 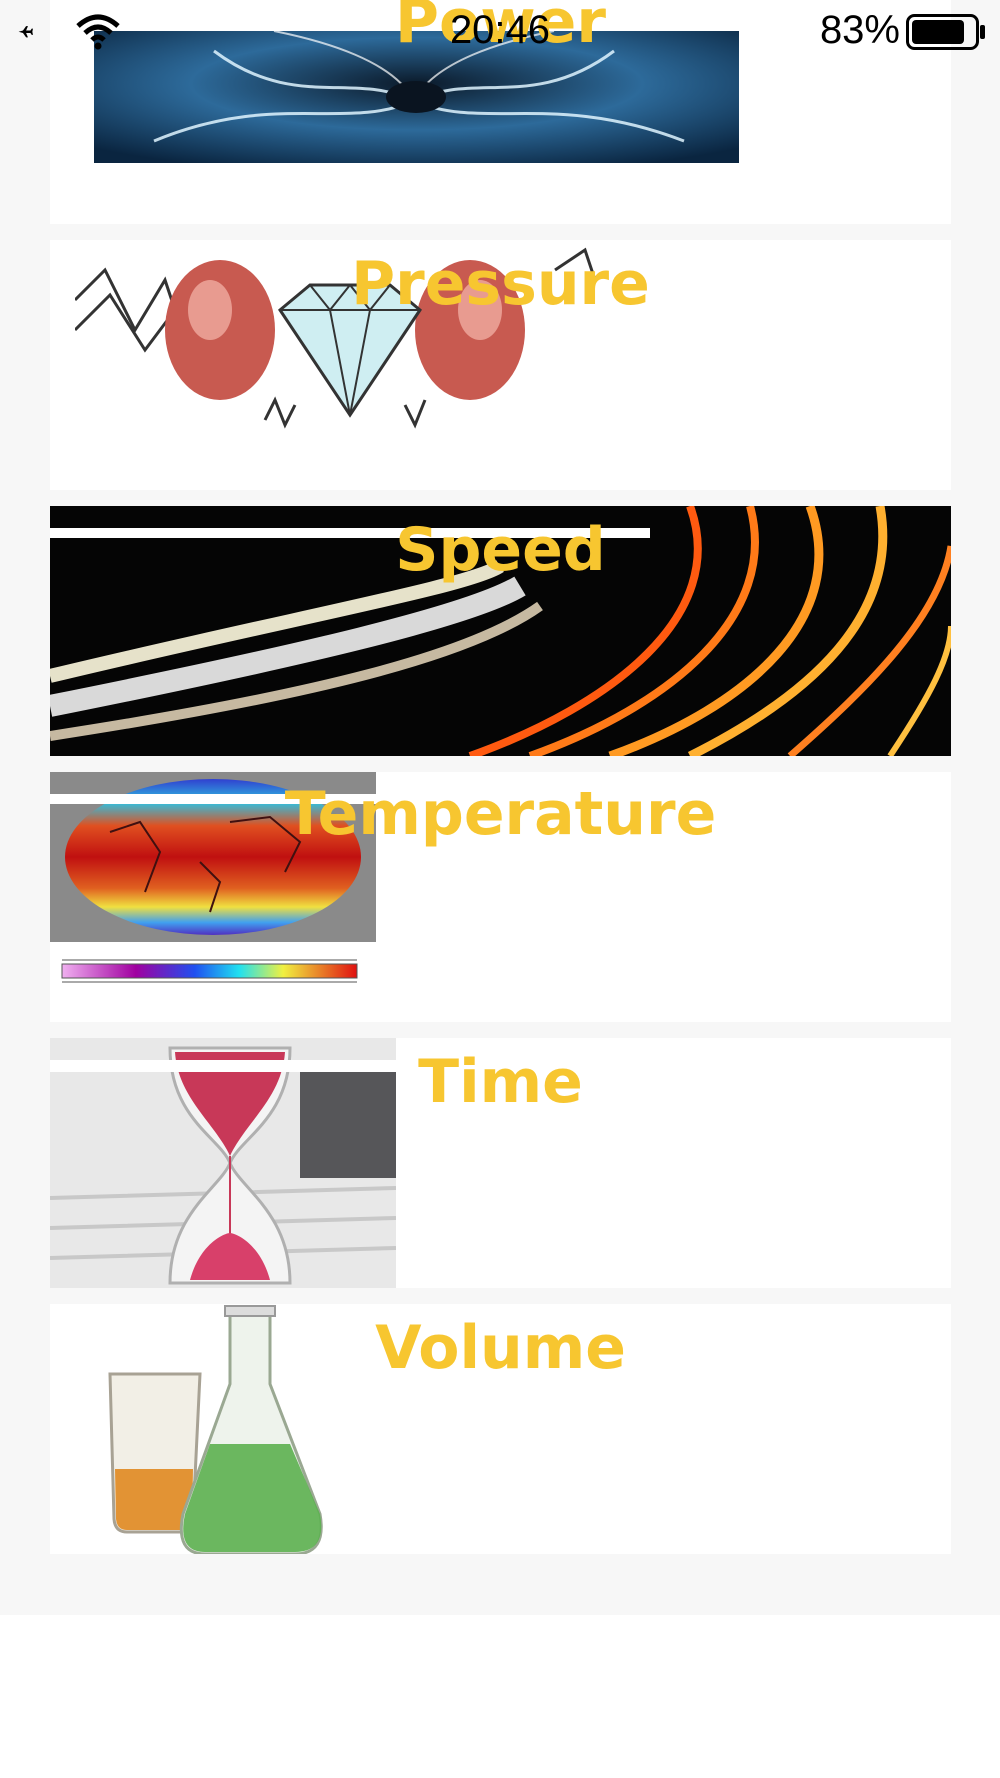 What do you see at coordinates (500, 897) in the screenshot?
I see `category-card-temperature: Temperature` at bounding box center [500, 897].